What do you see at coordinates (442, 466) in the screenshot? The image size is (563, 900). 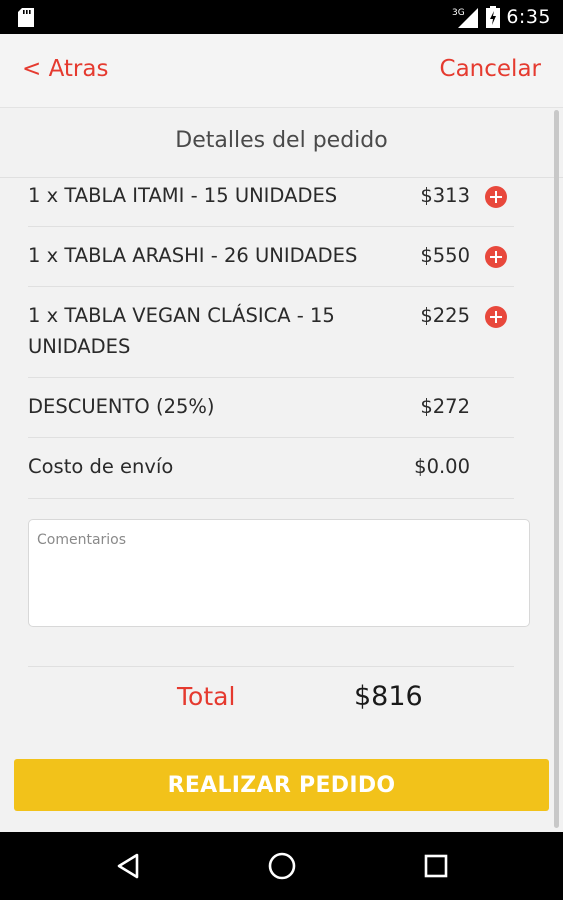 I see `shipping-value: $0.00` at bounding box center [442, 466].